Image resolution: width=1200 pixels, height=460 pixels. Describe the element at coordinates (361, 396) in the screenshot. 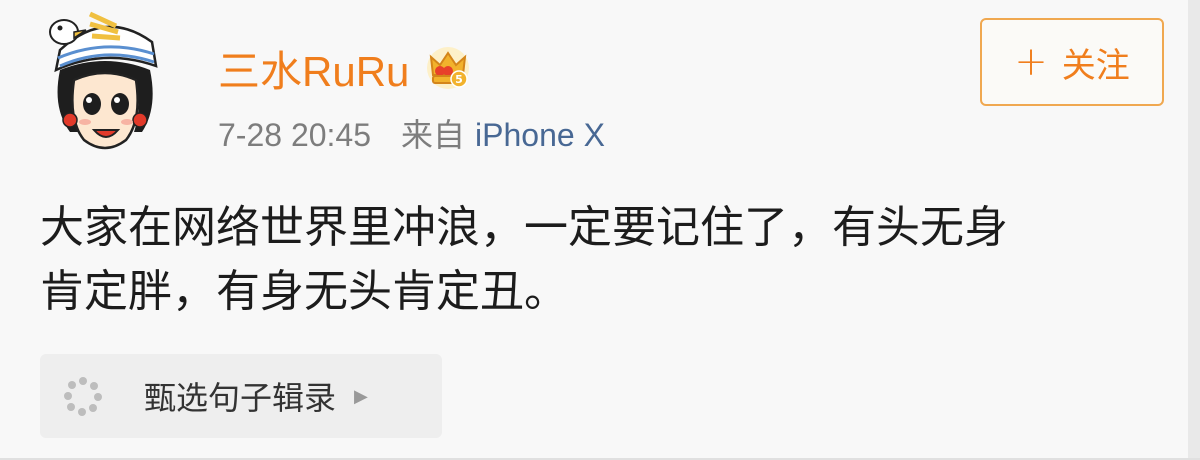

I see `triangle-right-icon: ▶` at that location.